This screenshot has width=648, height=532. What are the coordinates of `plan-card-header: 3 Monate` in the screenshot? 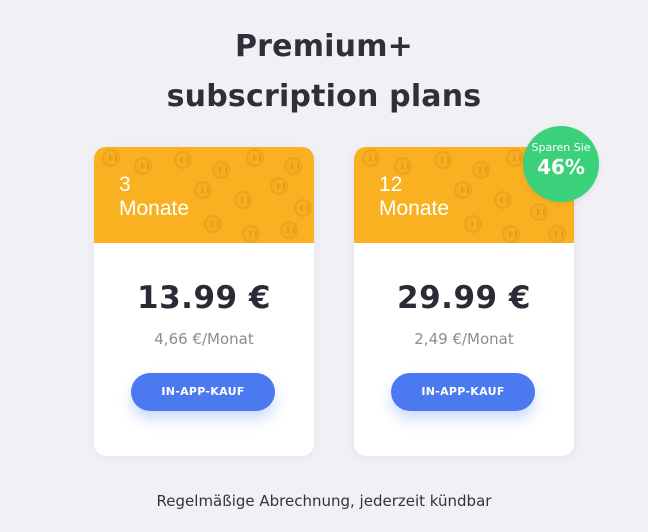 It's located at (204, 195).